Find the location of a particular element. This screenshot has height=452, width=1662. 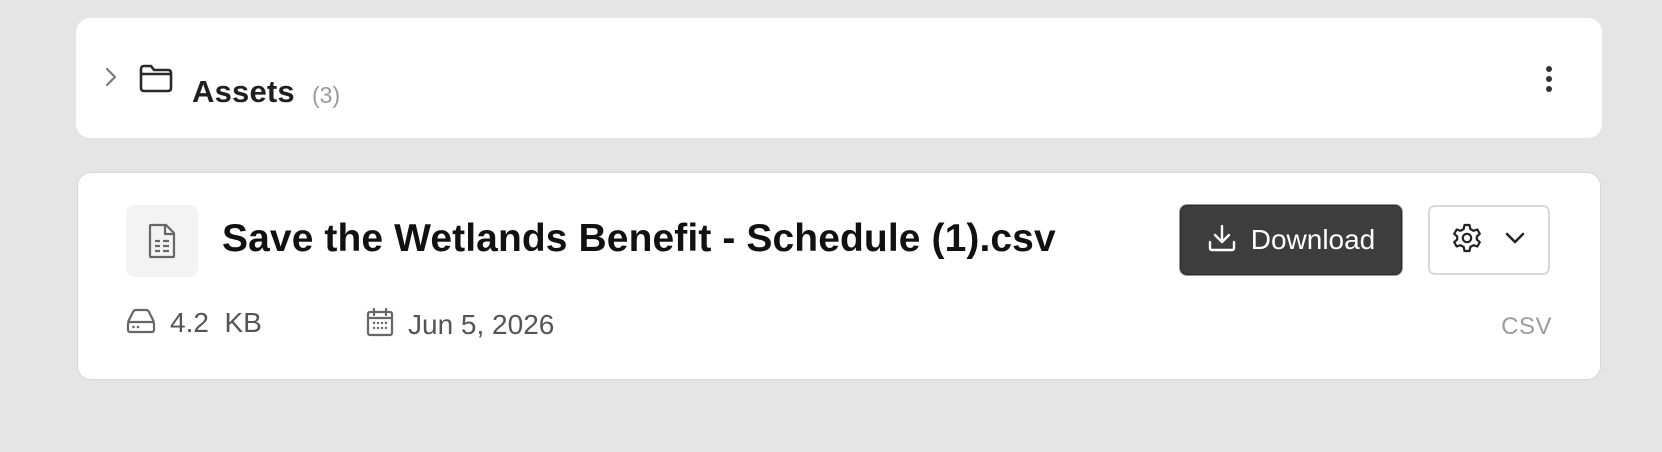

calendar-icon is located at coordinates (380, 324).